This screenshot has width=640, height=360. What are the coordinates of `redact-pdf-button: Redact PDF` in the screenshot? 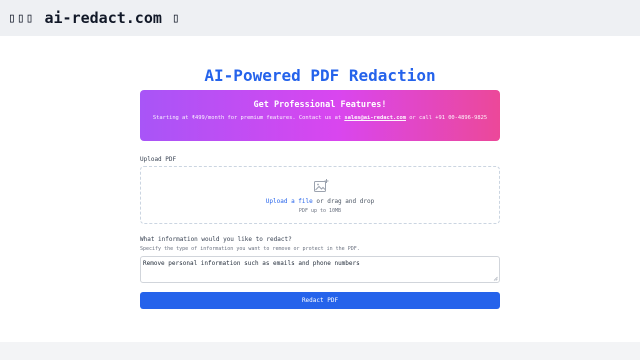 It's located at (320, 300).